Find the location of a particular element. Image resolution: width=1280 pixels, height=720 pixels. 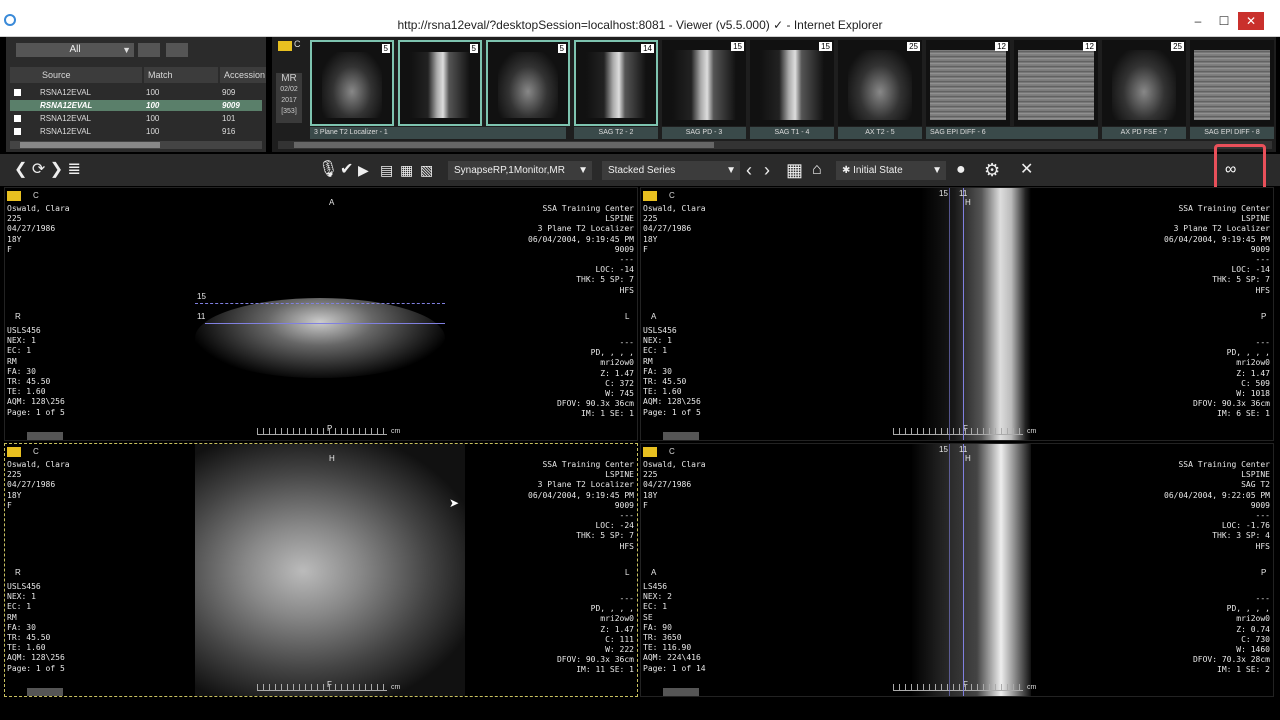

document-icon: ▤ is located at coordinates (386, 170).